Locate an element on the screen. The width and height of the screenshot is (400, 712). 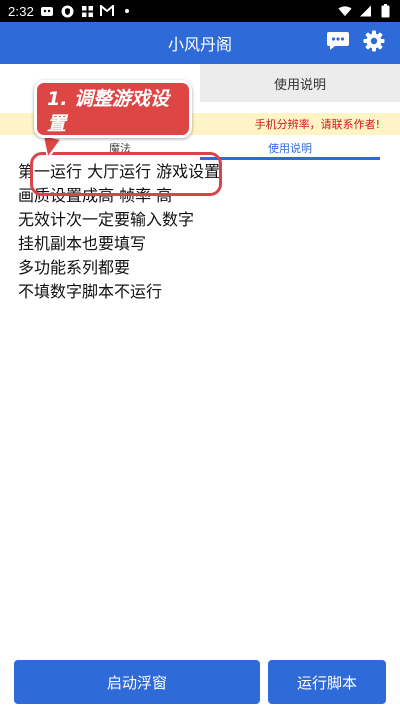
status-right is located at coordinates (365, 11).